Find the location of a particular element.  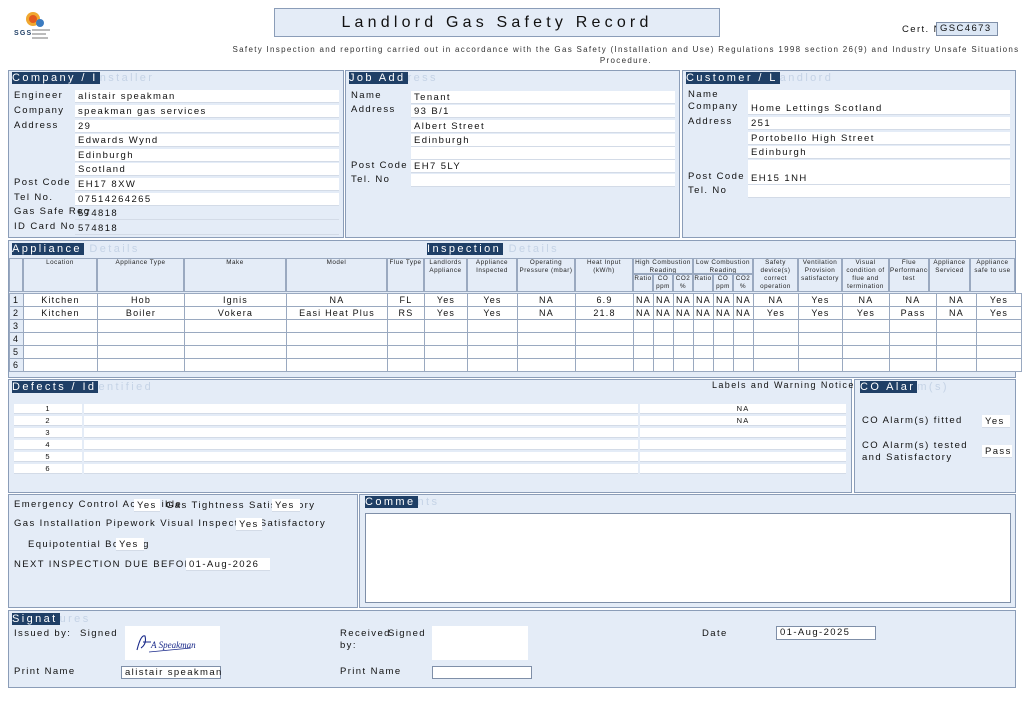

appliance-cell-make: Vokera is located at coordinates (235, 313).